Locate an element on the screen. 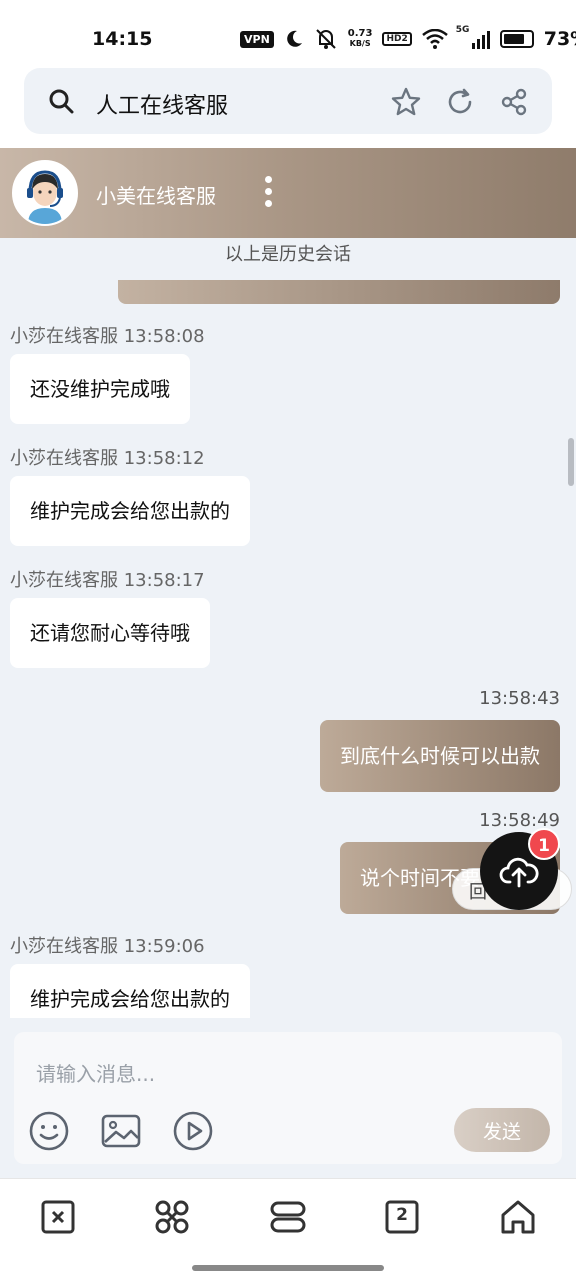  mute-icon is located at coordinates (326, 39).